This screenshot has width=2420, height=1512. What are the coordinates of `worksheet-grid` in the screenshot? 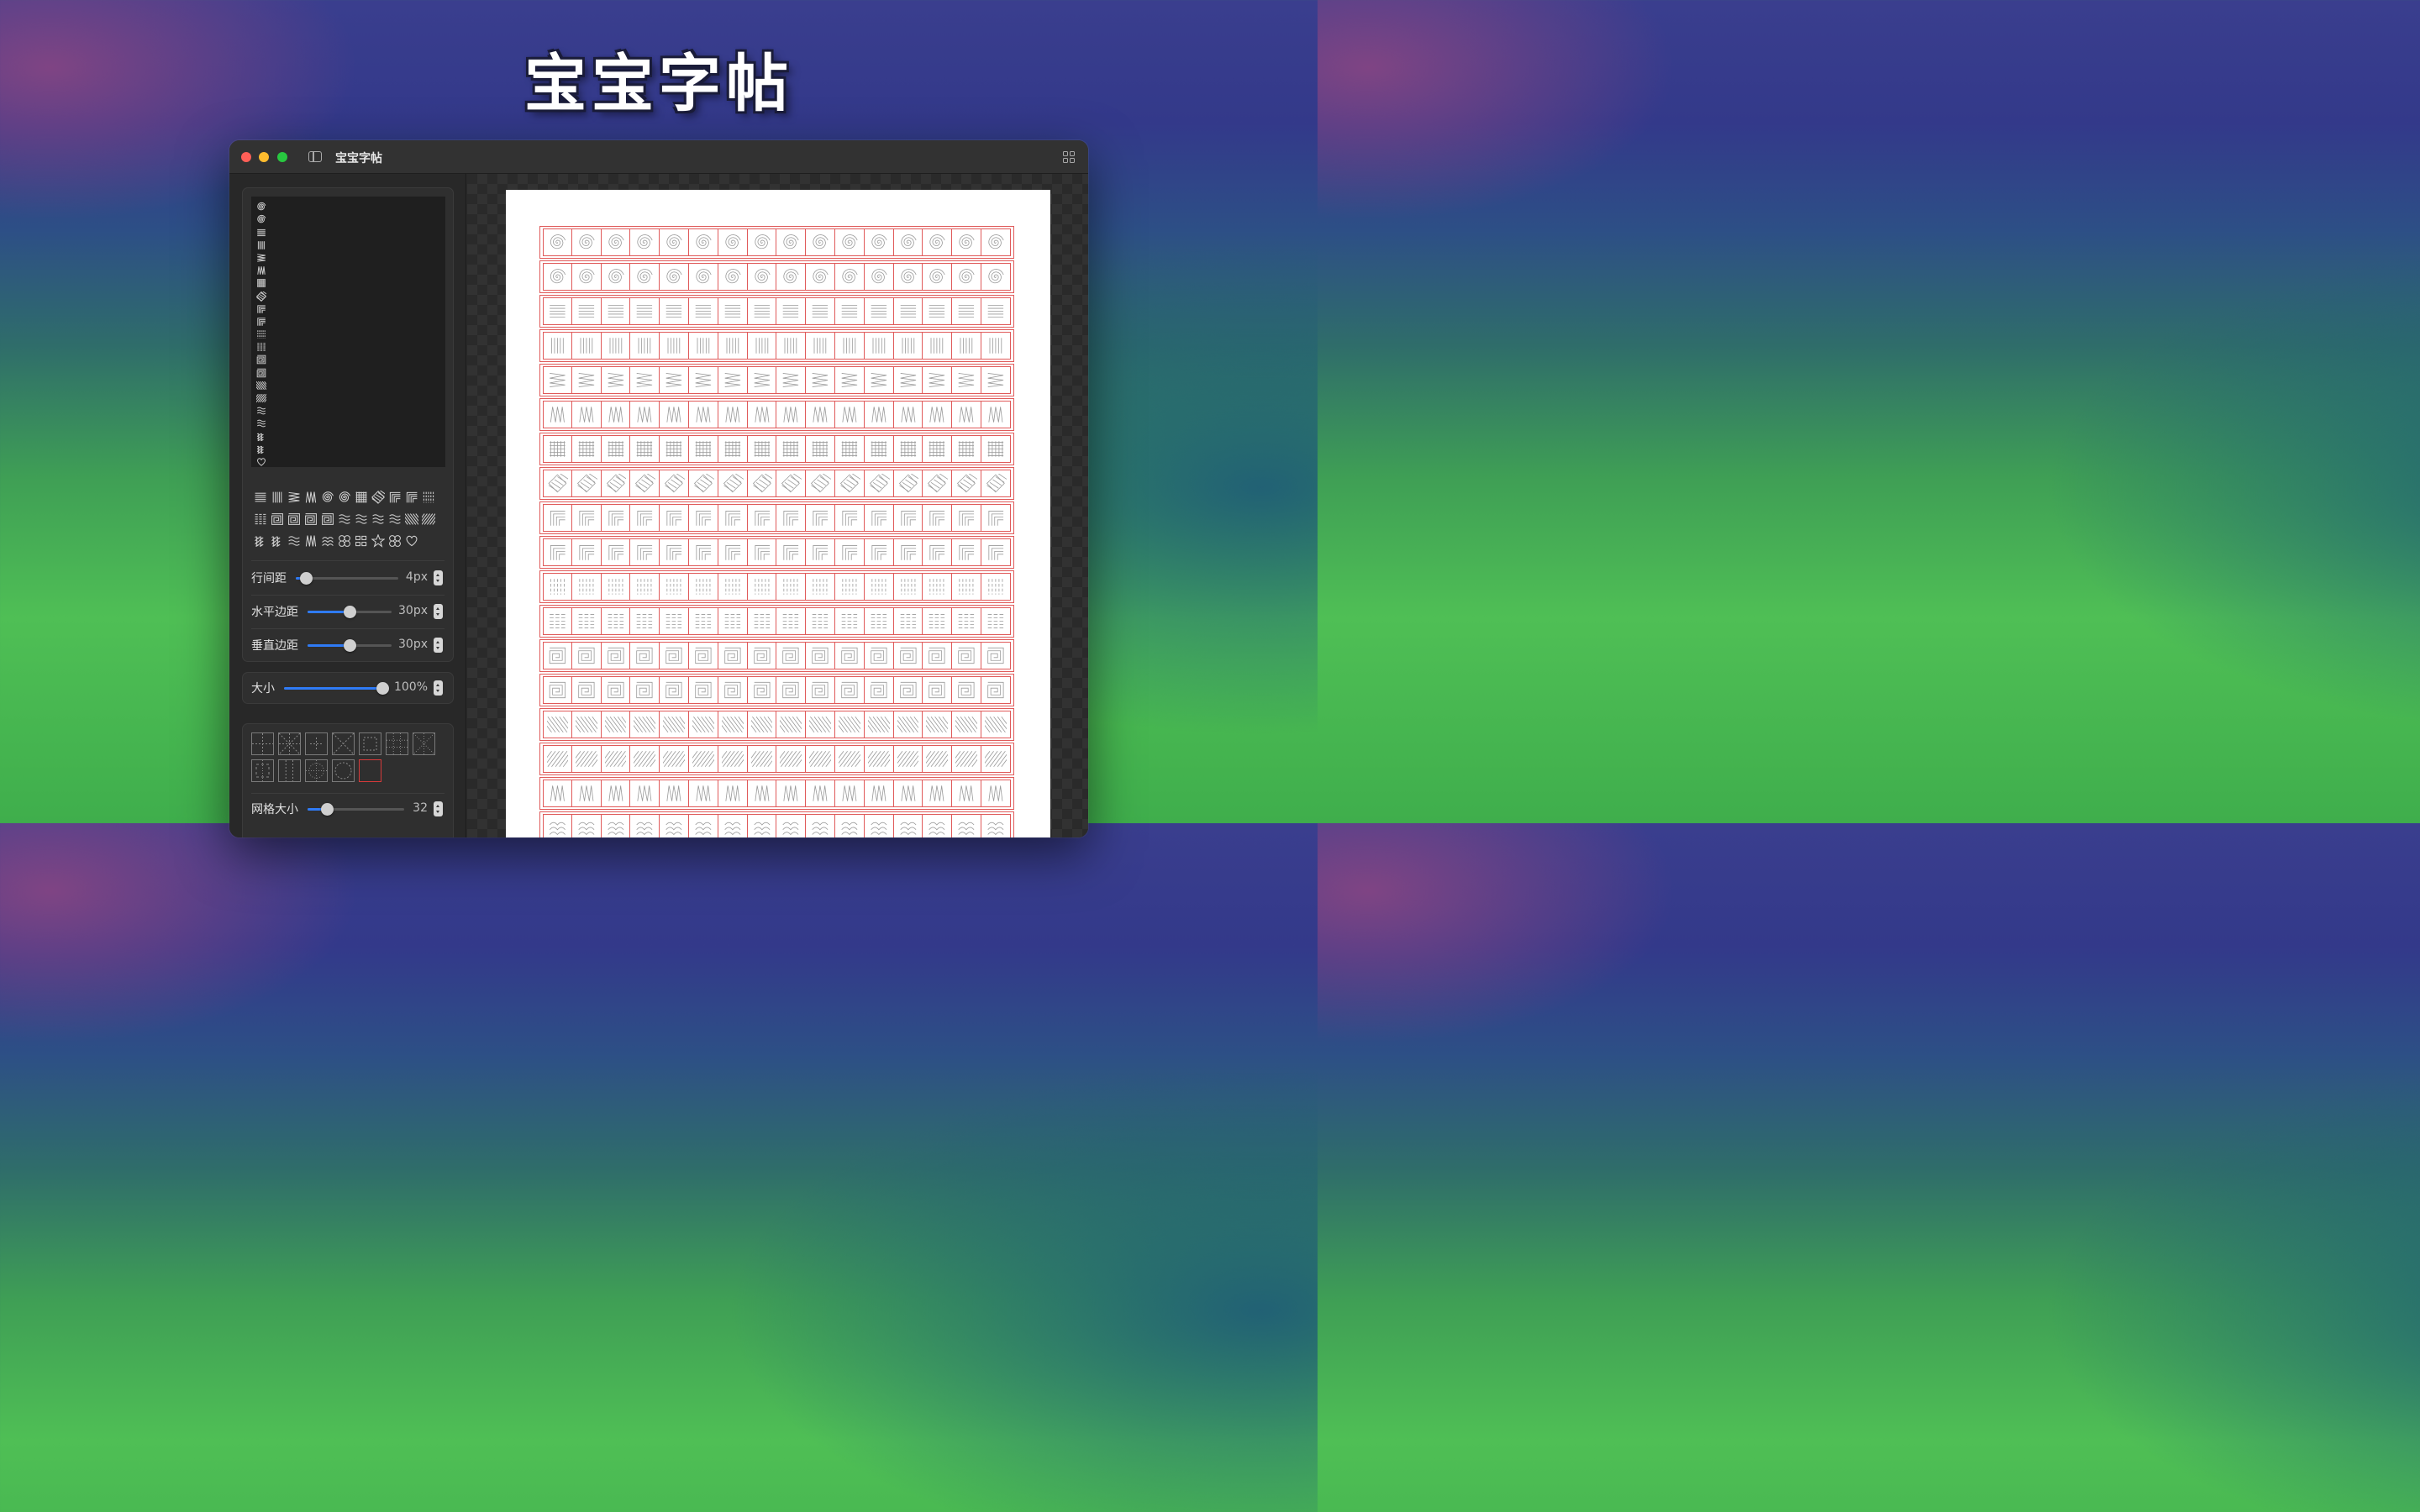 It's located at (777, 531).